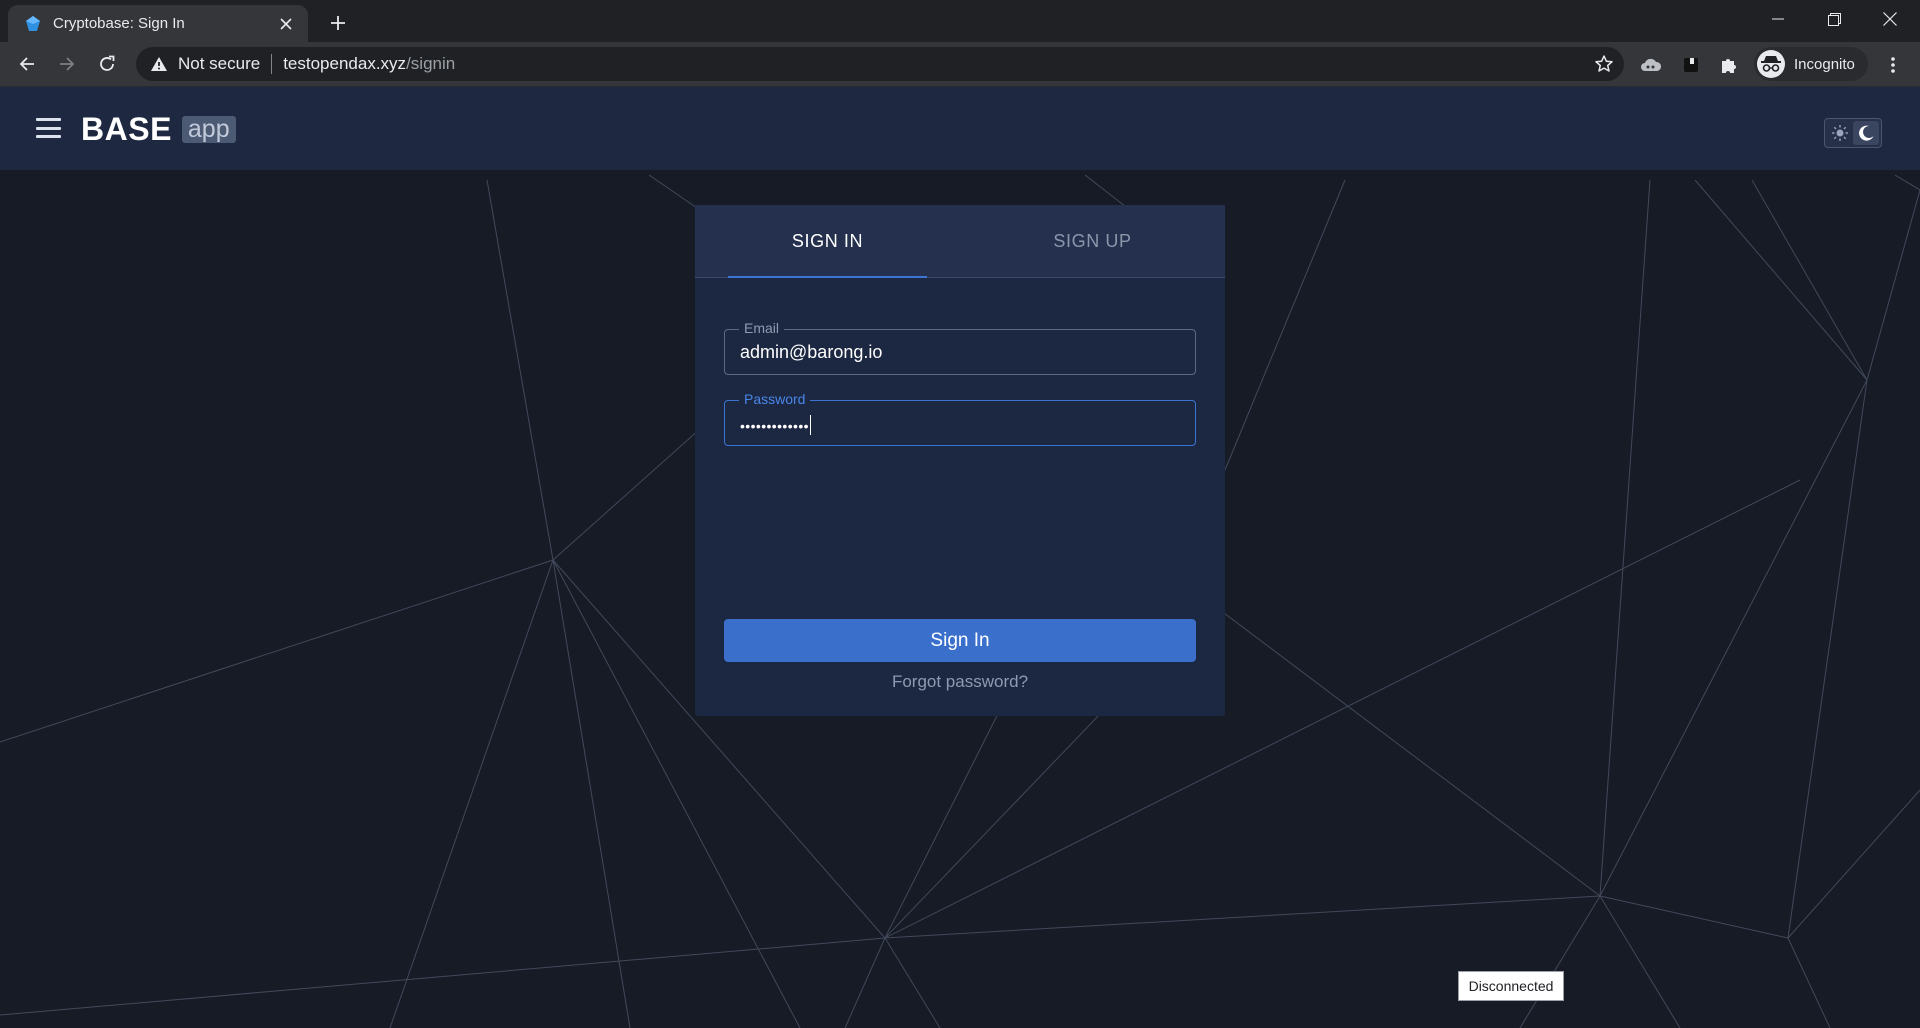  What do you see at coordinates (960, 128) in the screenshot?
I see `app-header: BASE app` at bounding box center [960, 128].